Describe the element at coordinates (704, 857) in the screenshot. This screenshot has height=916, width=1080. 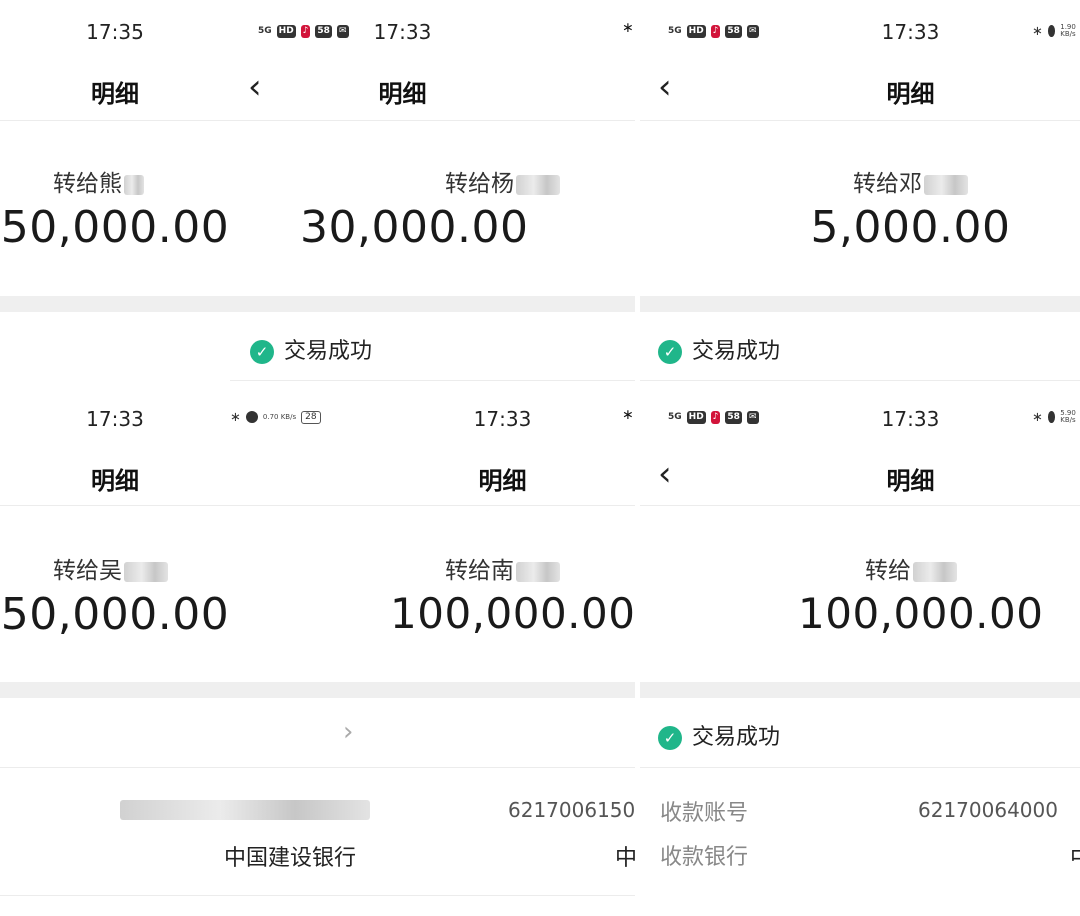
I see `bank-label: 收款银行` at that location.